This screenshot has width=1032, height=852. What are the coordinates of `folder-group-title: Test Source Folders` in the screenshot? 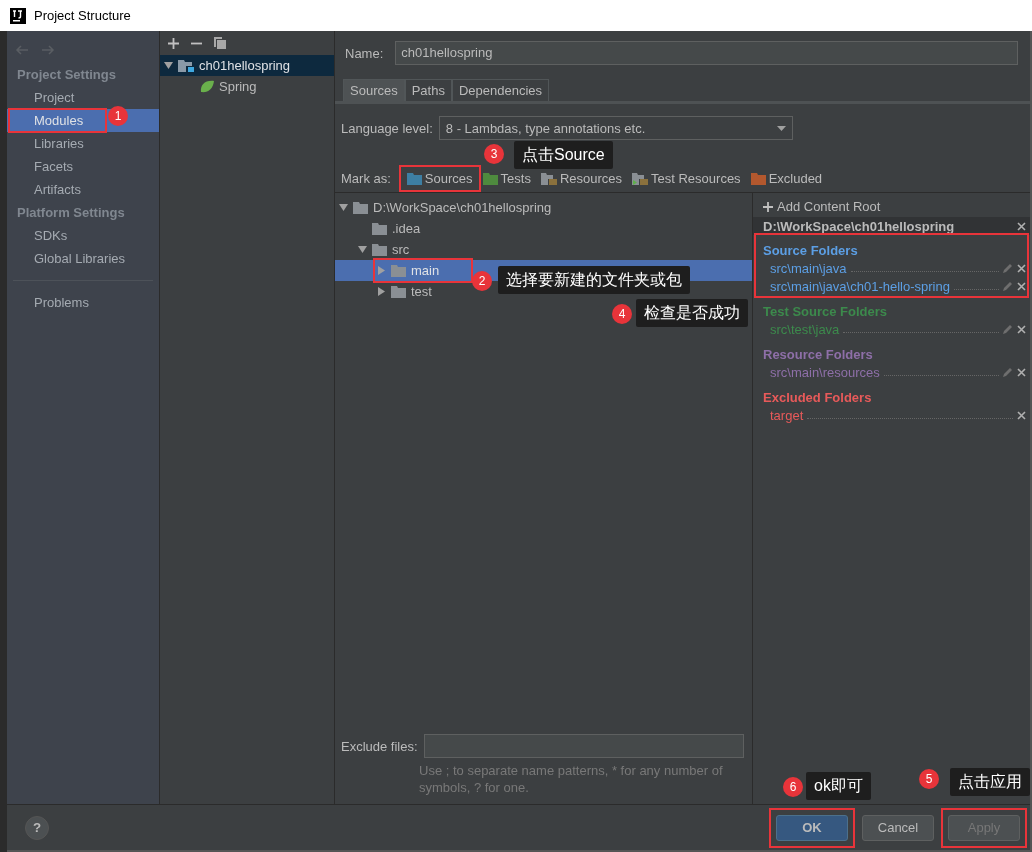 It's located at (825, 311).